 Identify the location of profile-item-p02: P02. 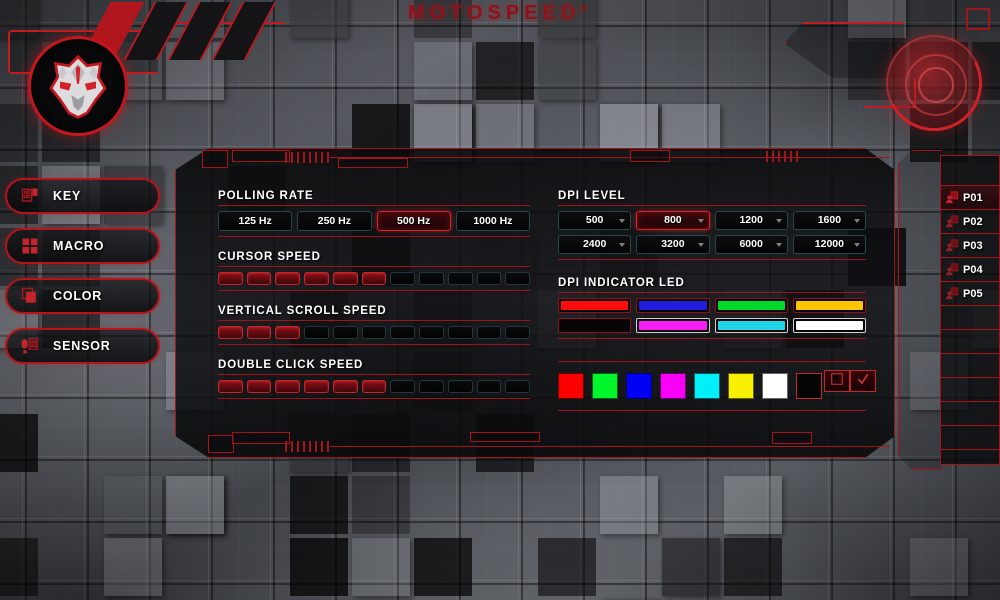
(970, 222).